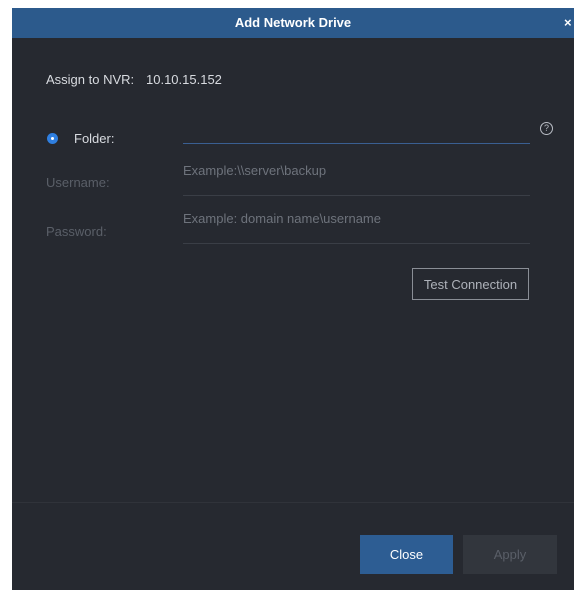 The image size is (574, 590). I want to click on footer-divider, so click(293, 502).